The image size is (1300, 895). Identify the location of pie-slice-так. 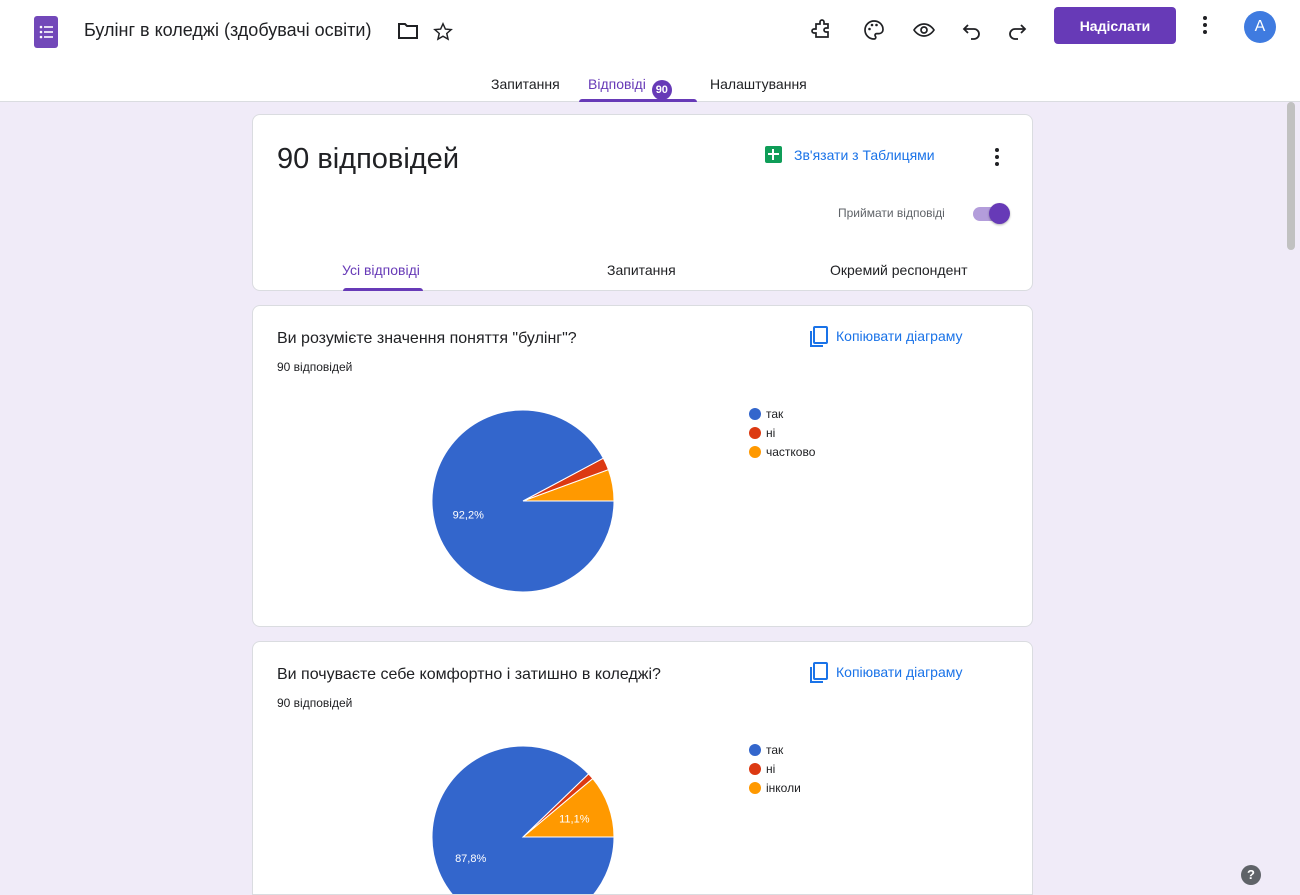
(523, 501).